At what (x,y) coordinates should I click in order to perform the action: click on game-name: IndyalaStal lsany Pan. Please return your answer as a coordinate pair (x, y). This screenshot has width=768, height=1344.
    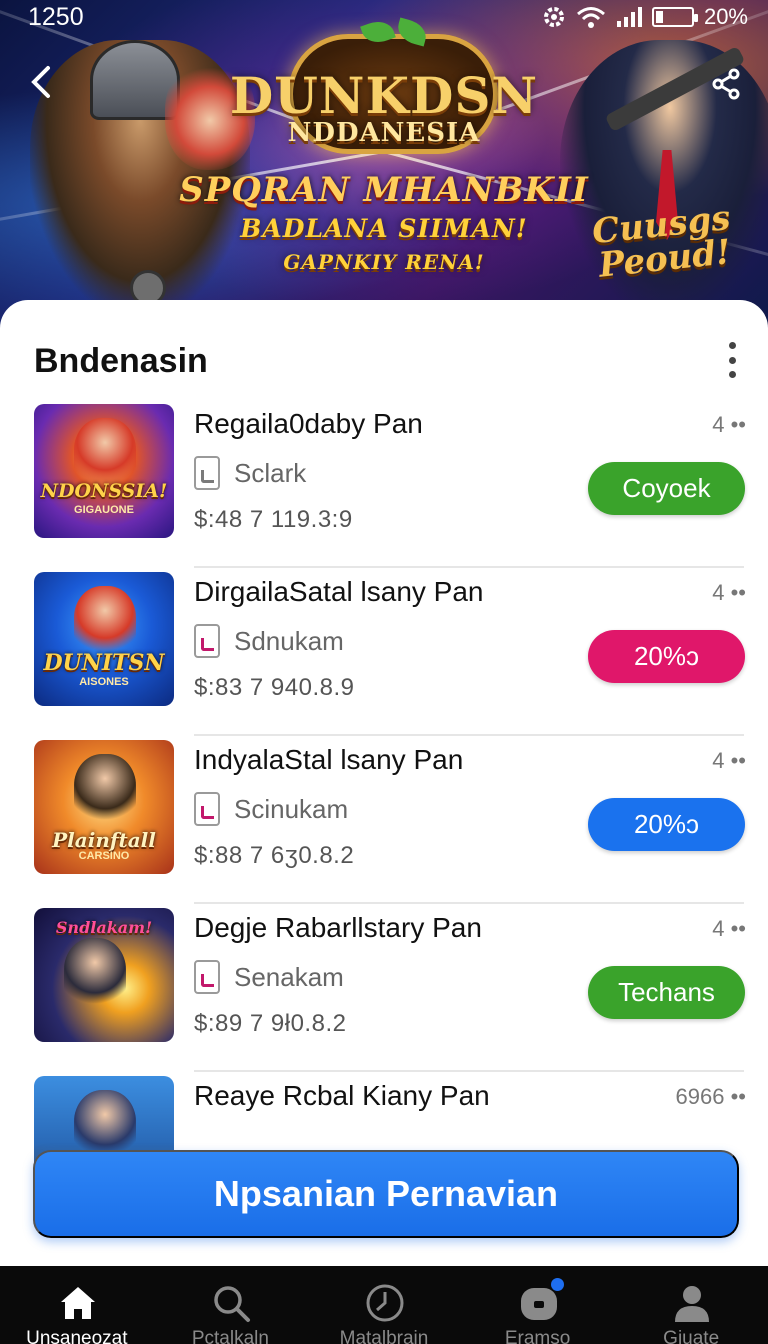
    Looking at the image, I should click on (329, 759).